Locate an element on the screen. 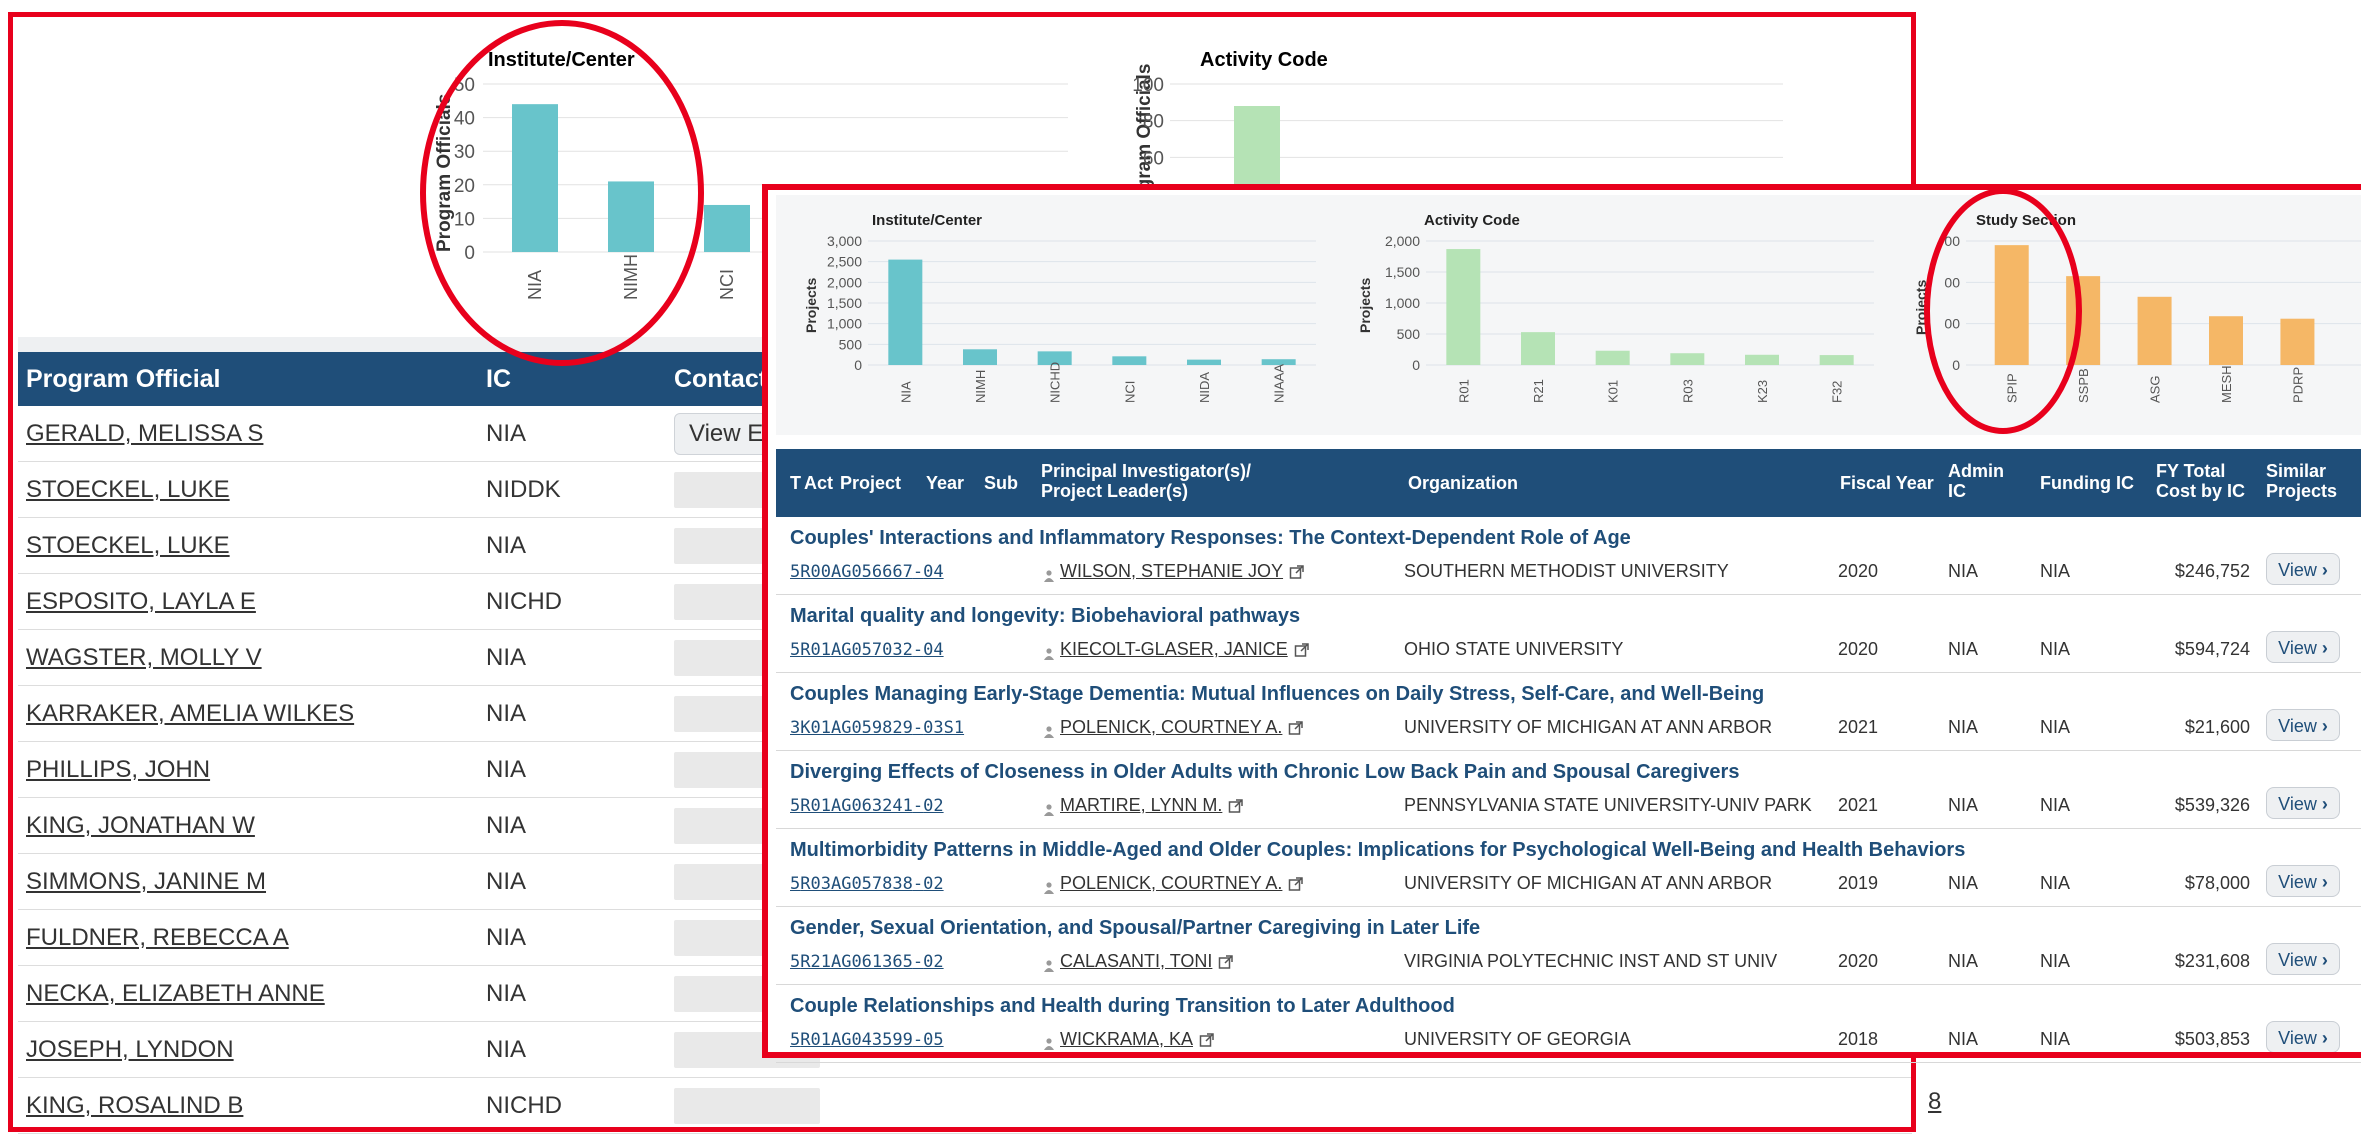  header-cost: FY Total Cost by IC is located at coordinates (2200, 481).